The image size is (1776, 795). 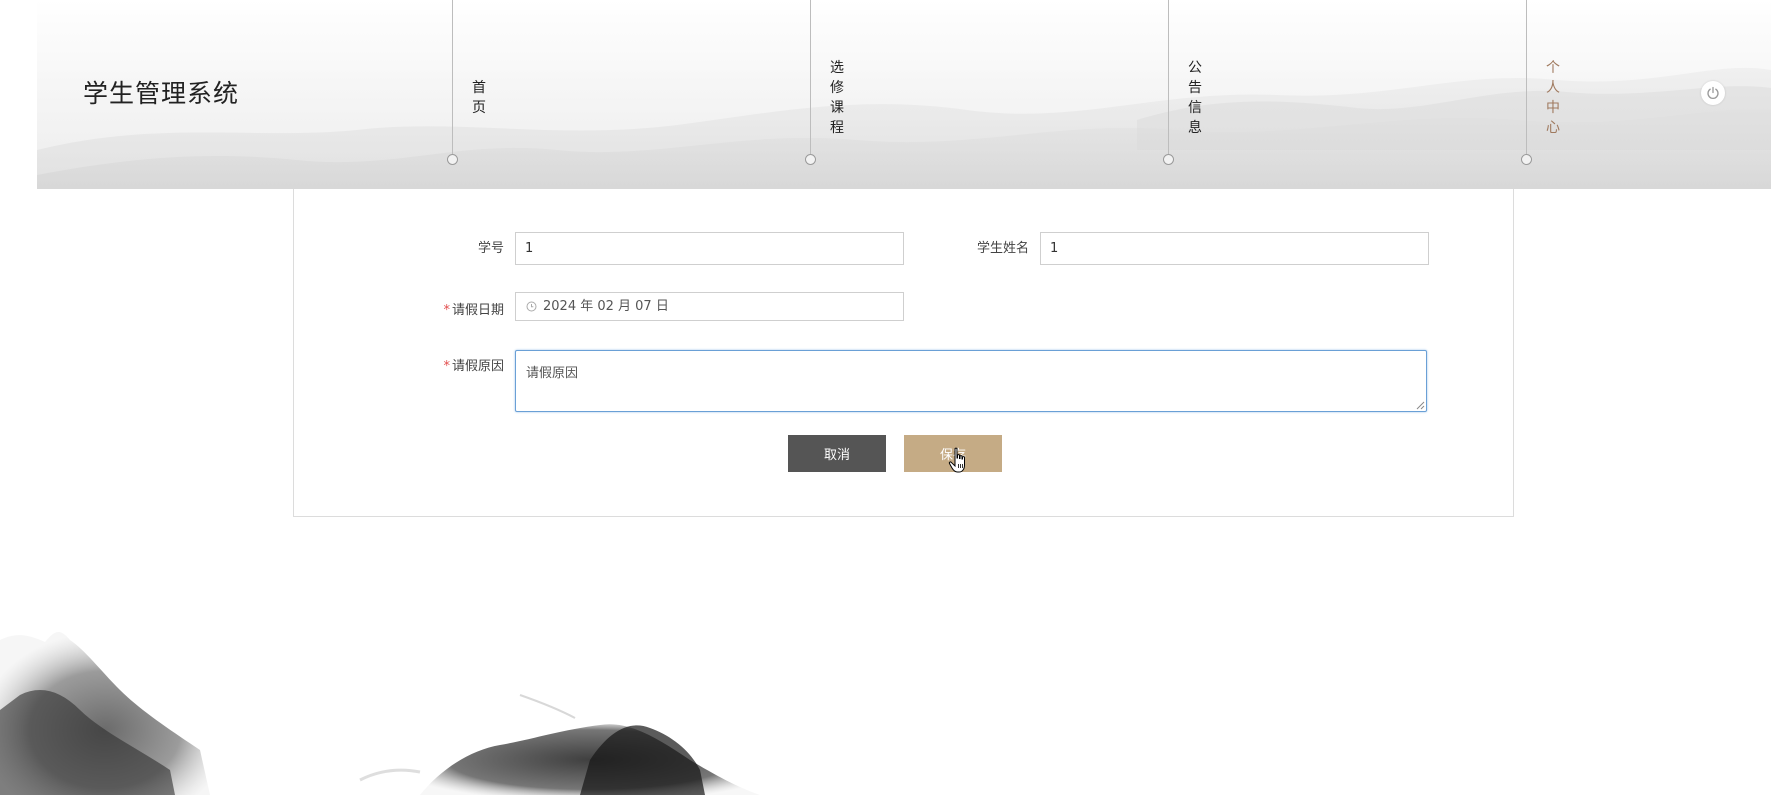 I want to click on logout-button, so click(x=1713, y=93).